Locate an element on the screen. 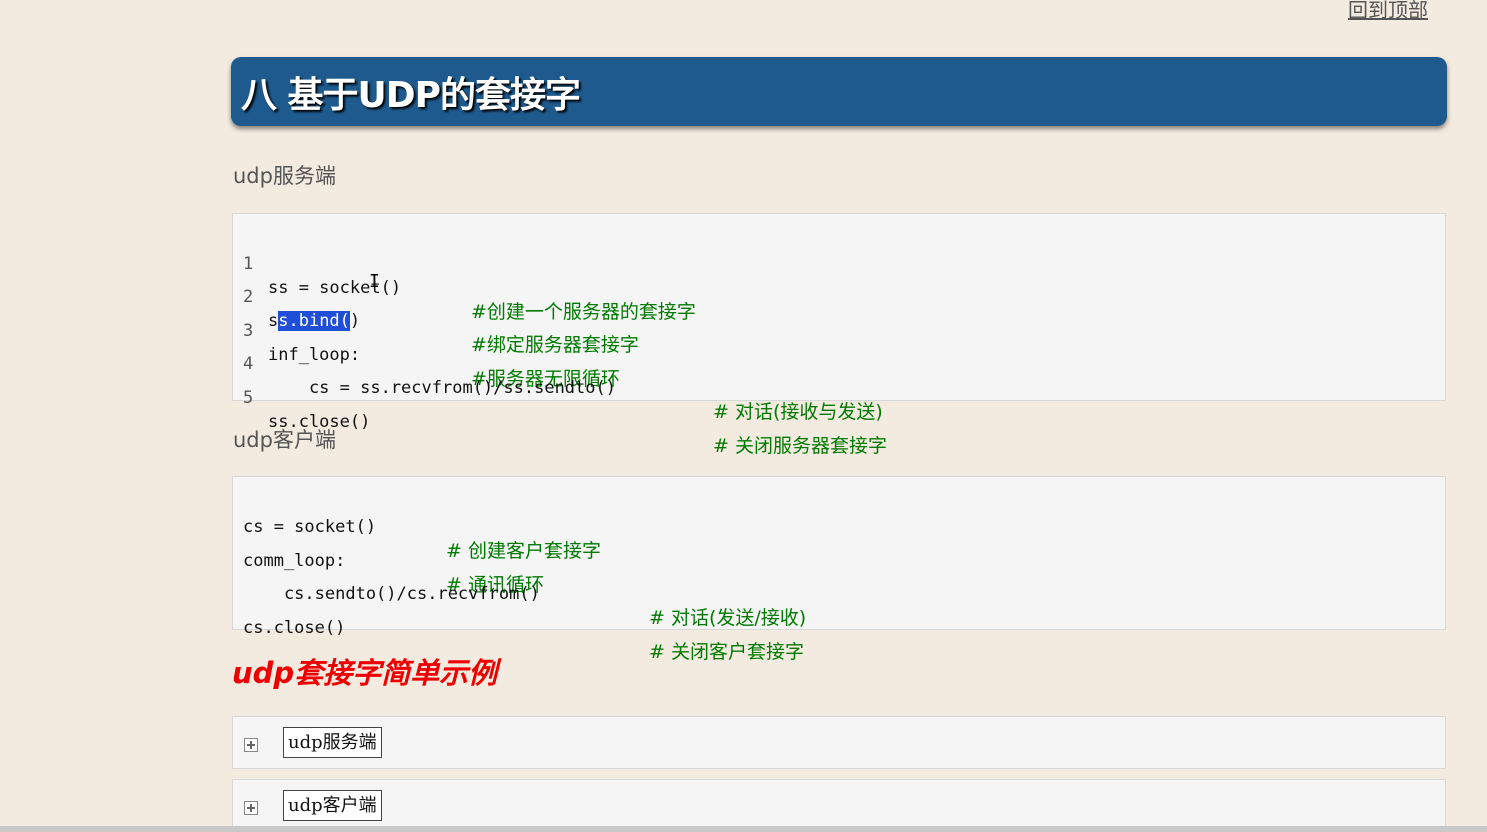 This screenshot has width=1487, height=832. code-line: 2 ss.bind() #绑定服务器套接字 is located at coordinates (436, 308).